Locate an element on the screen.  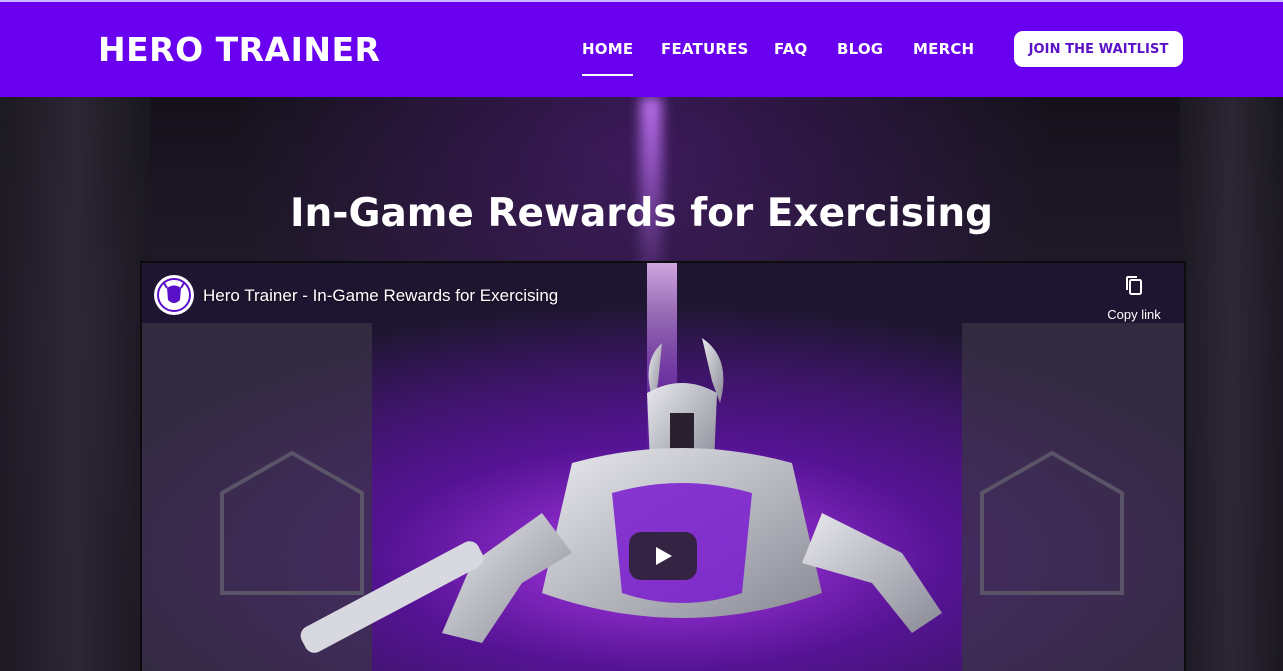
copy-link-label: Copy link is located at coordinates (1134, 314).